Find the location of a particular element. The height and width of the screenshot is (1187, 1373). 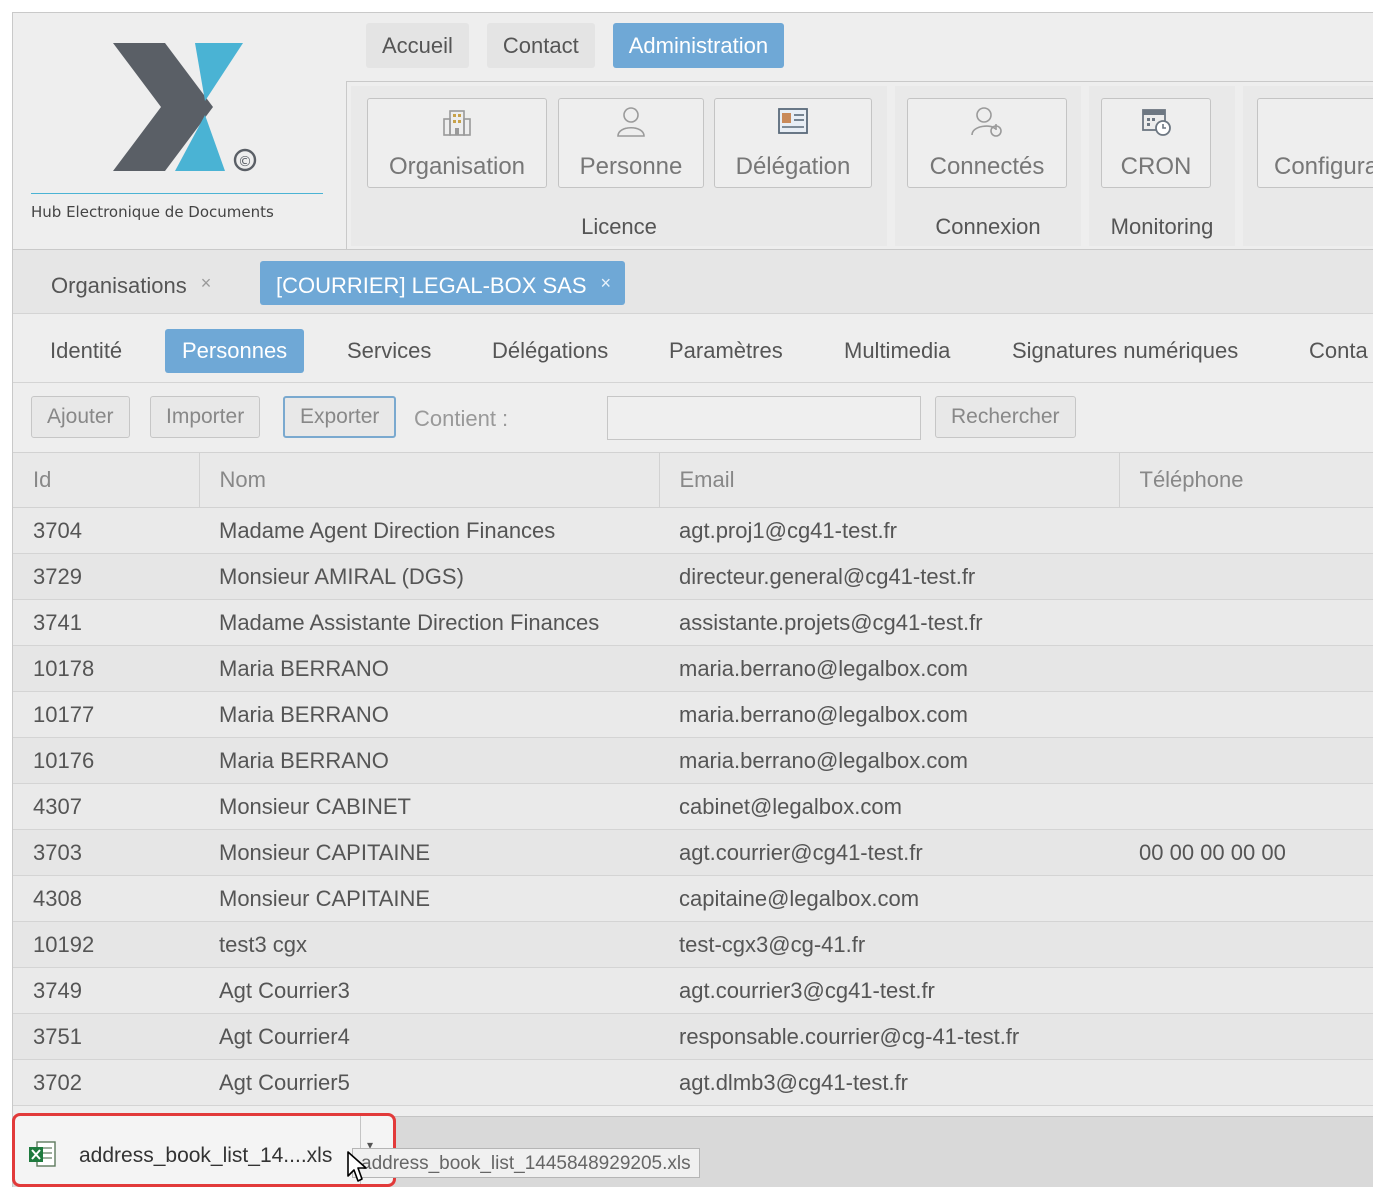

ribbon-group-configuration: Configura is located at coordinates (1308, 166).